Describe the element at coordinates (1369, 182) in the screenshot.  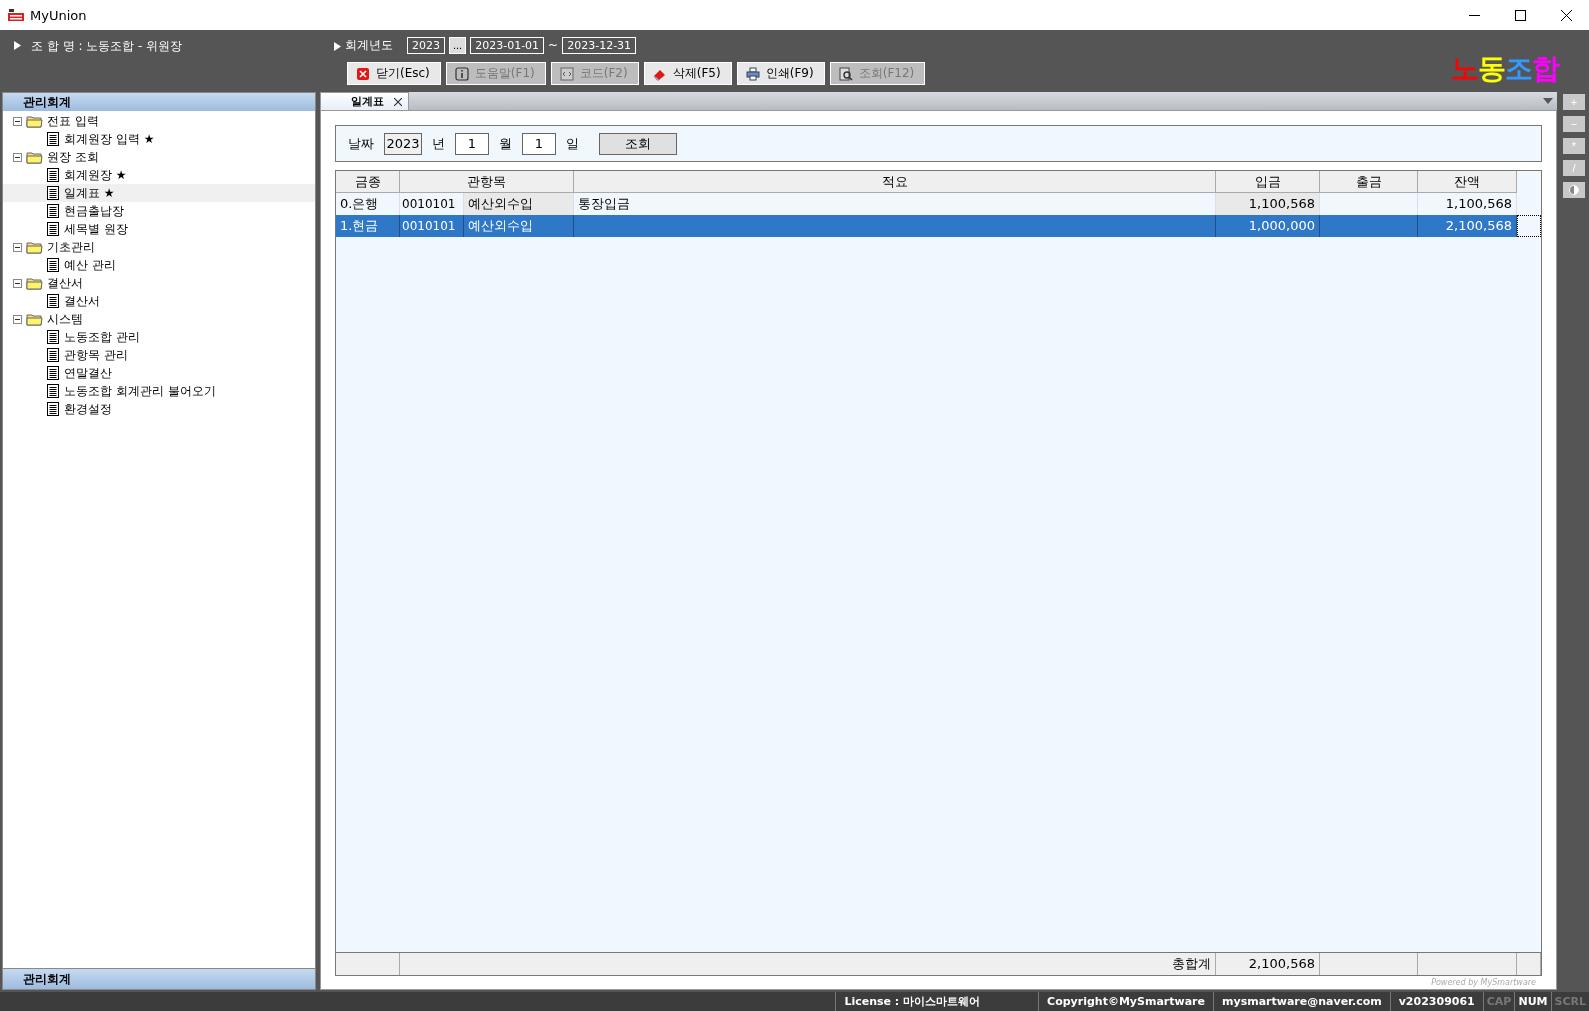
I see `column-header: 출금` at that location.